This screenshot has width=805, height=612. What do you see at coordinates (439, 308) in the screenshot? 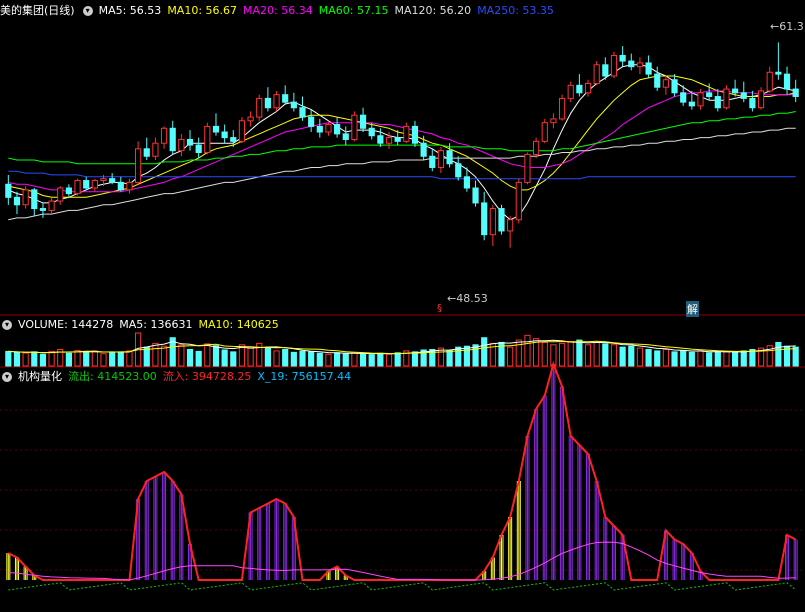
I see `event-tag-s: §` at bounding box center [439, 308].